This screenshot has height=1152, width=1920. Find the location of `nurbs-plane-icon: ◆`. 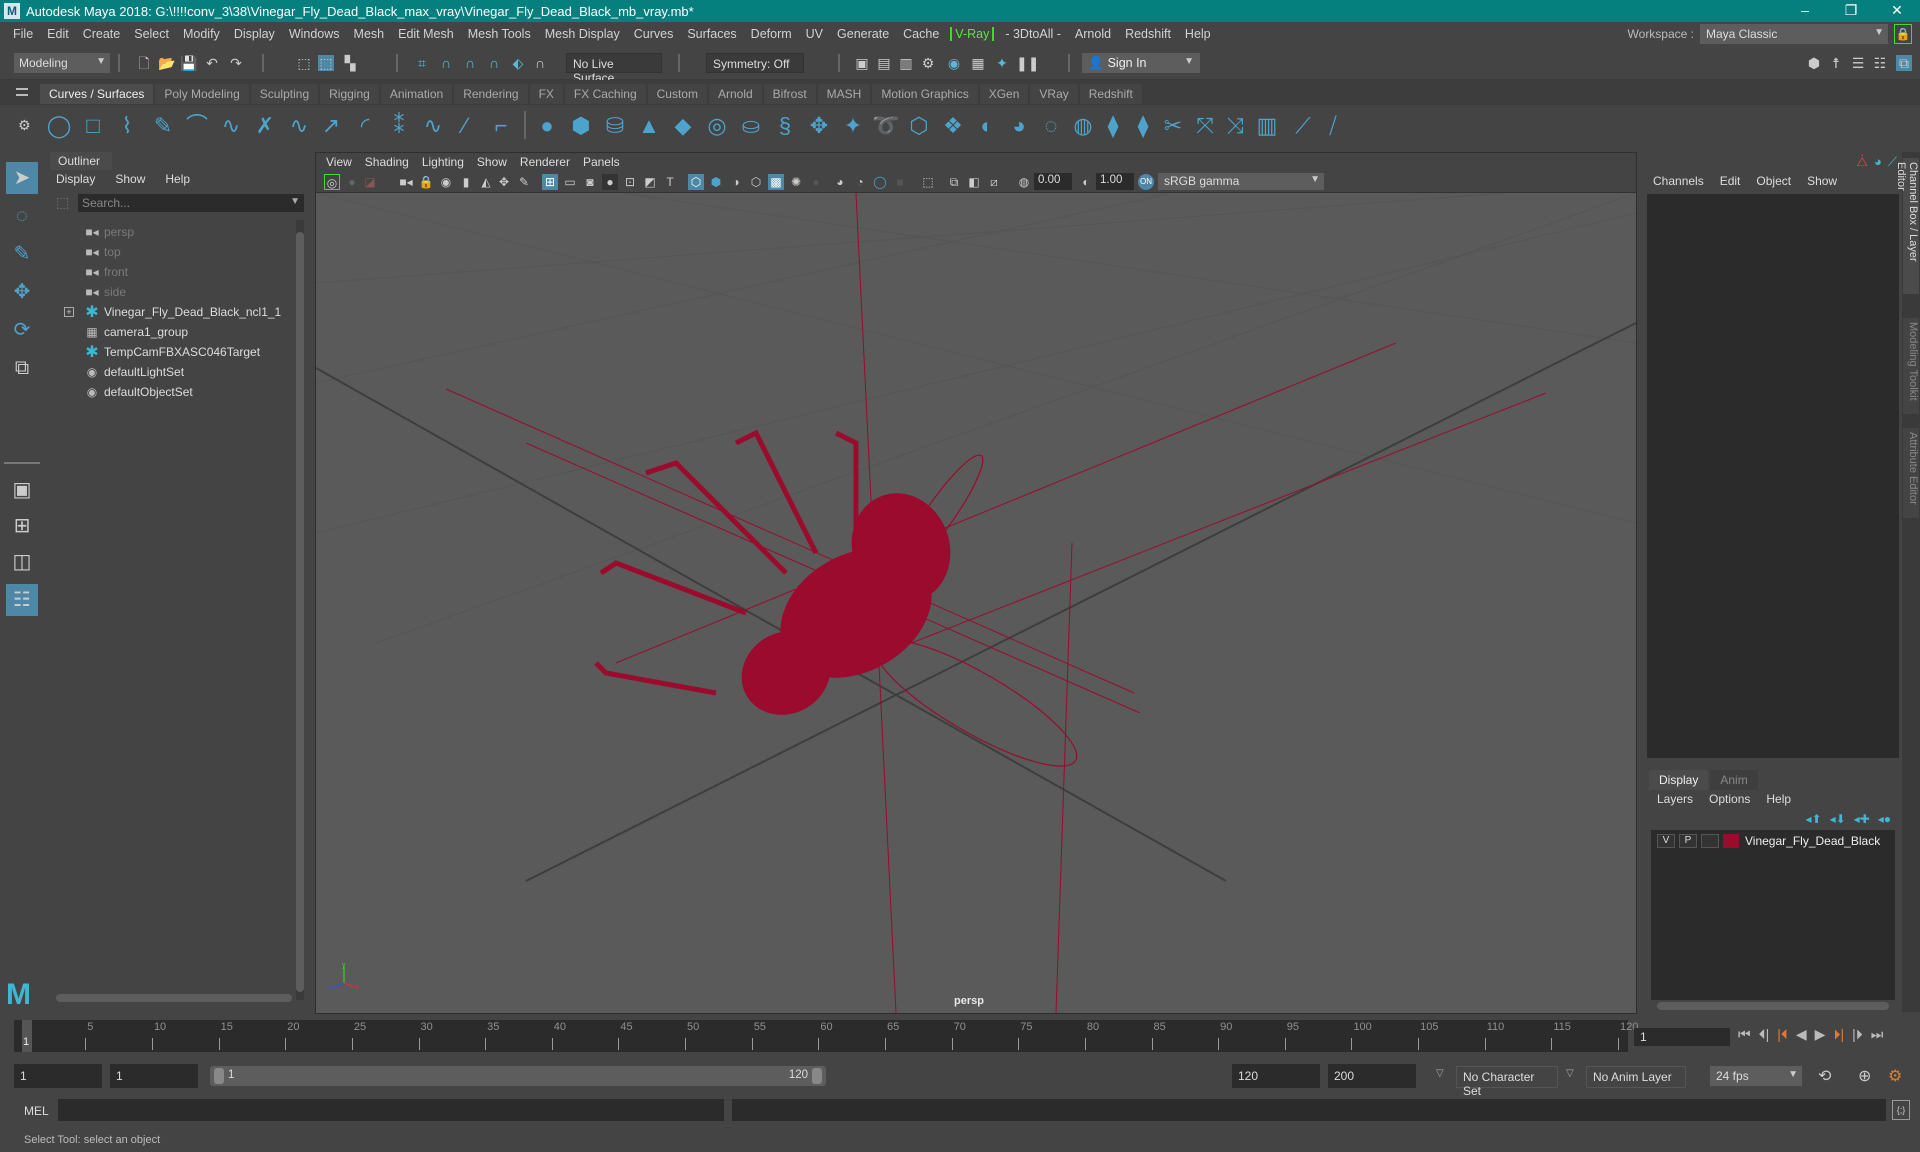

nurbs-plane-icon: ◆ is located at coordinates (683, 126).